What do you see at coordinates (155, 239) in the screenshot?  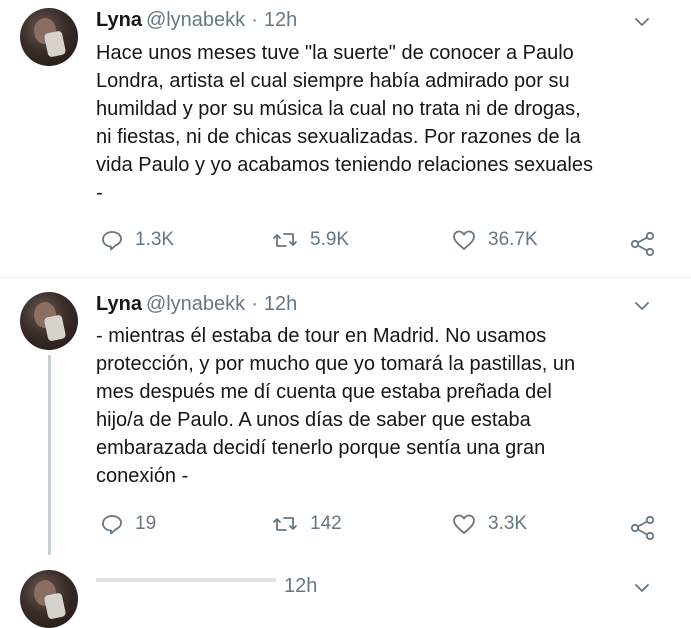 I see `reply-count: 1.3K` at bounding box center [155, 239].